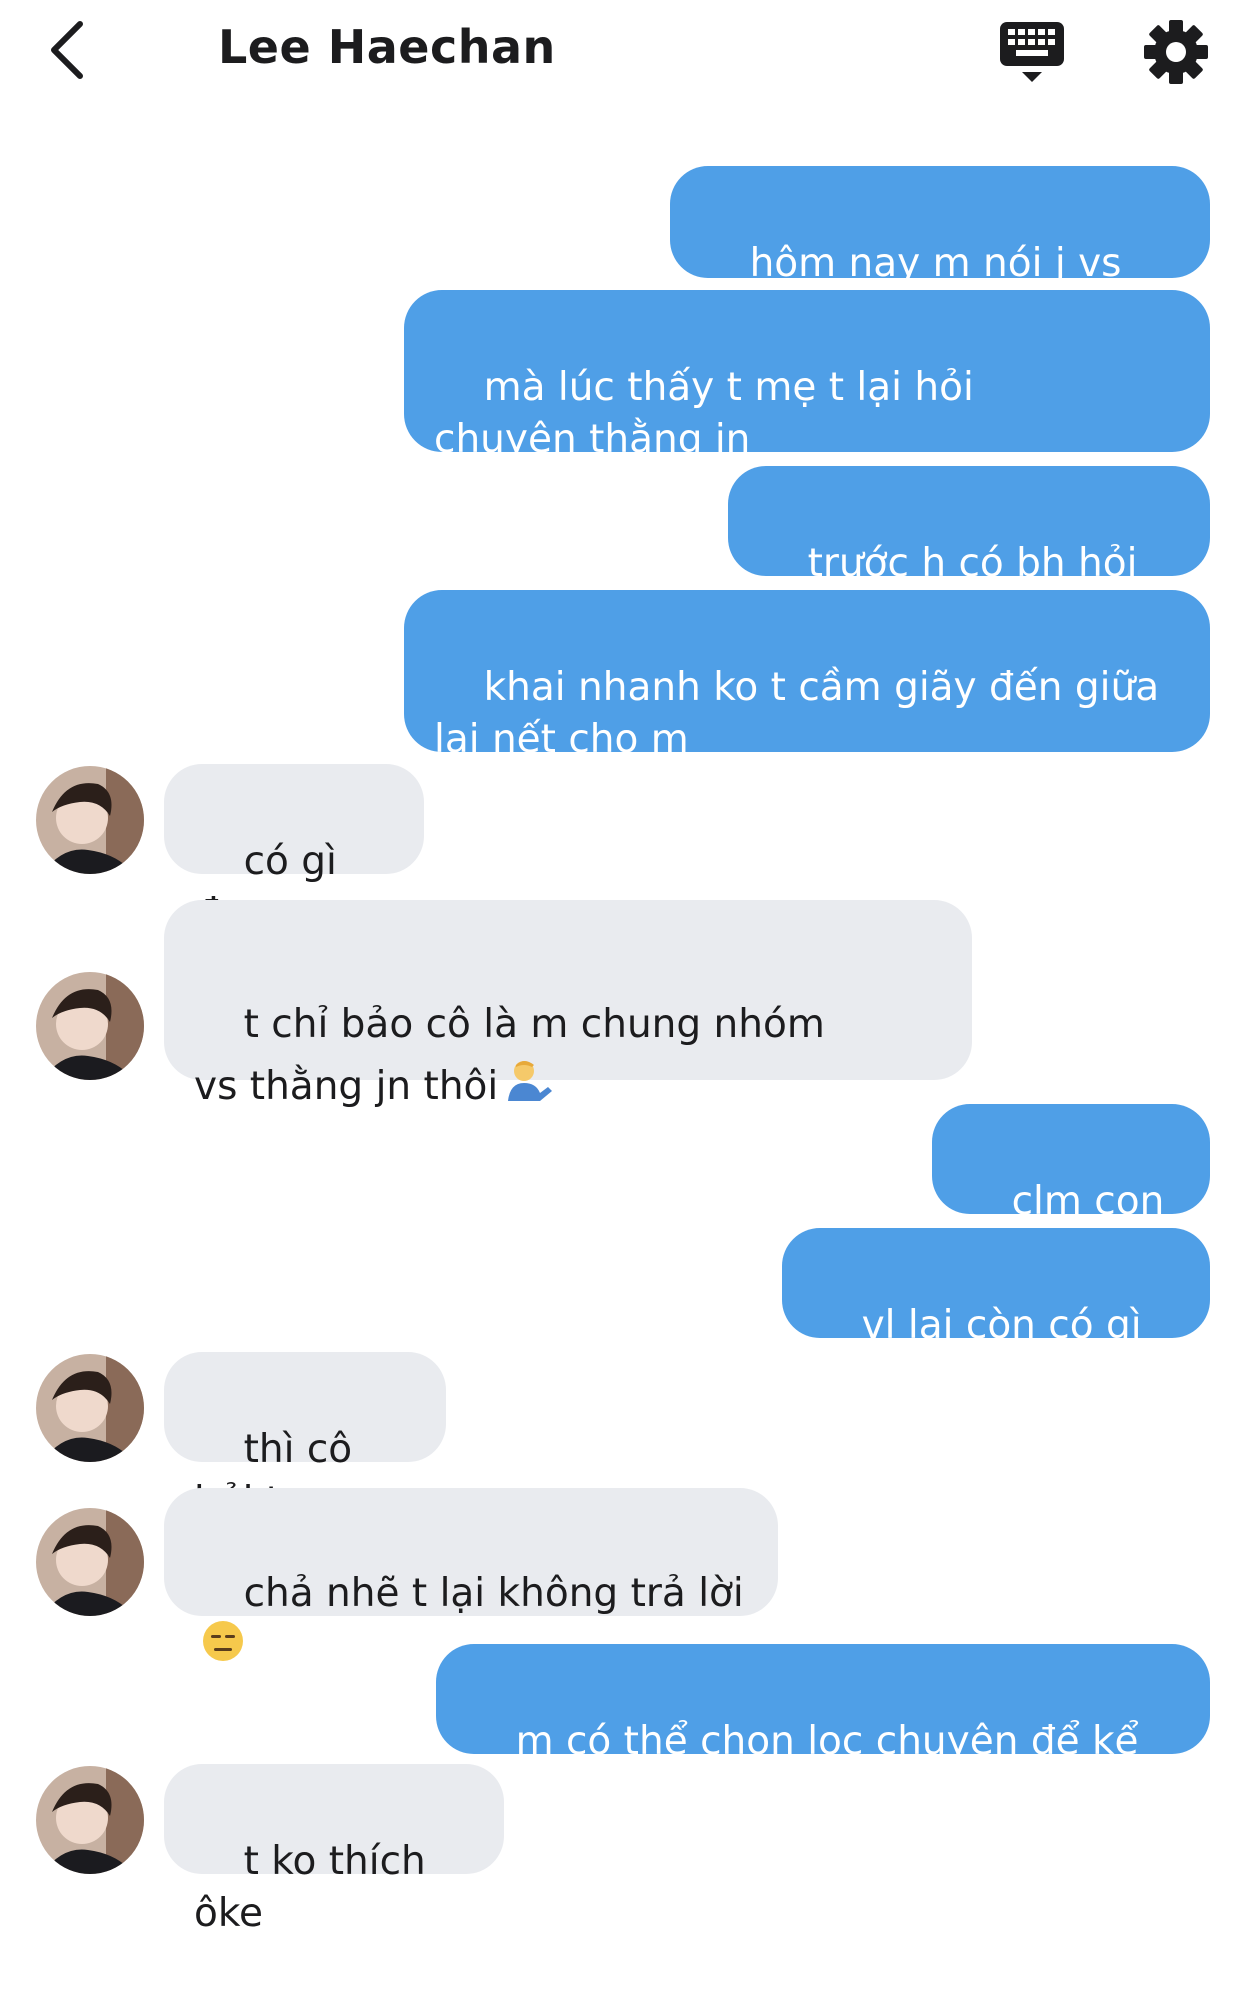 The width and height of the screenshot is (1242, 1992). Describe the element at coordinates (1071, 1190) in the screenshot. I see `message-bubble-outgoing: clm con tr*` at that location.